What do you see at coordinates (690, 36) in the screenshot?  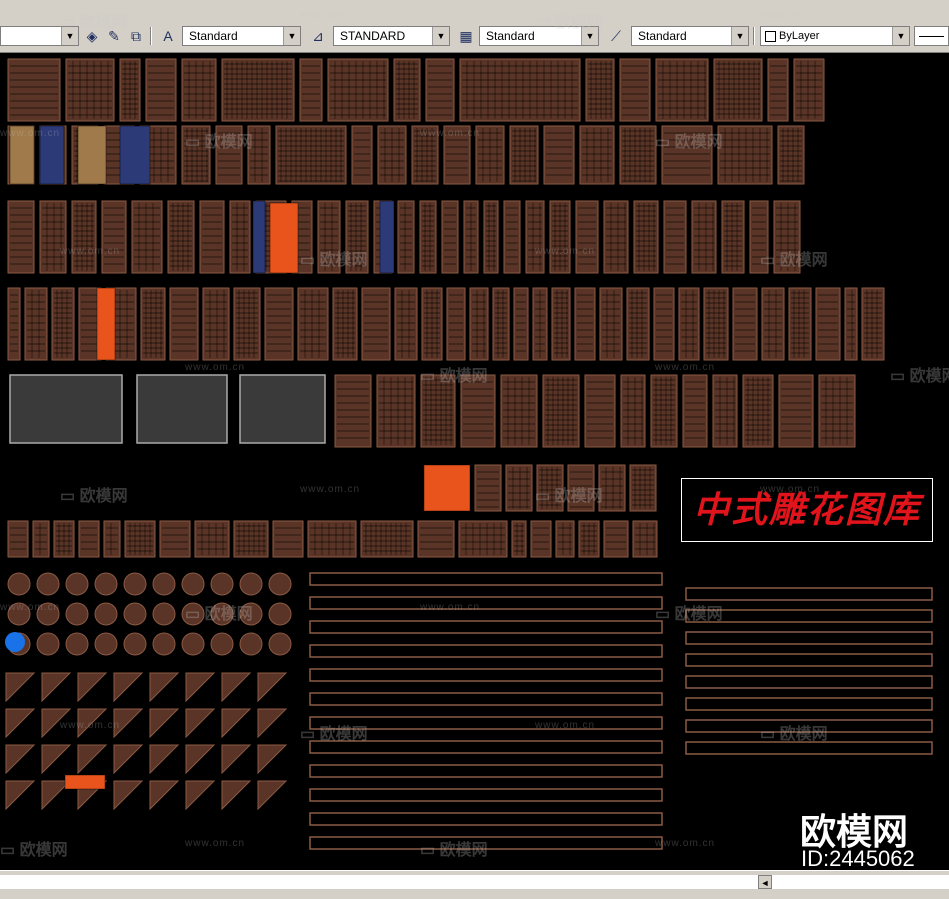 I see `multileader-style-combo: Standard ▼` at bounding box center [690, 36].